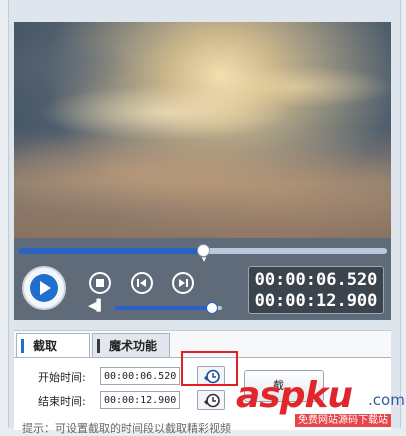 This screenshot has width=406, height=436. I want to click on play-button, so click(44, 288).